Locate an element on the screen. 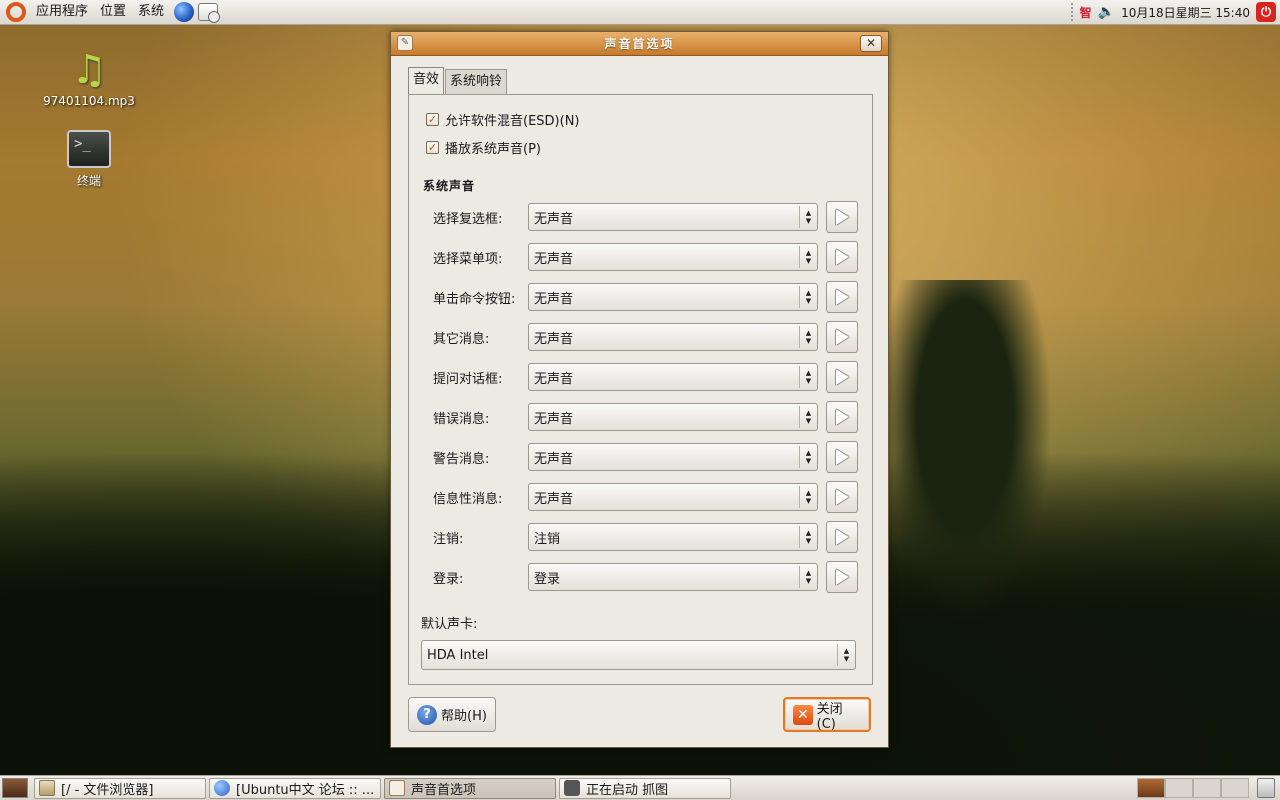  sound-select: 注销 ▲ ▼ is located at coordinates (673, 537).